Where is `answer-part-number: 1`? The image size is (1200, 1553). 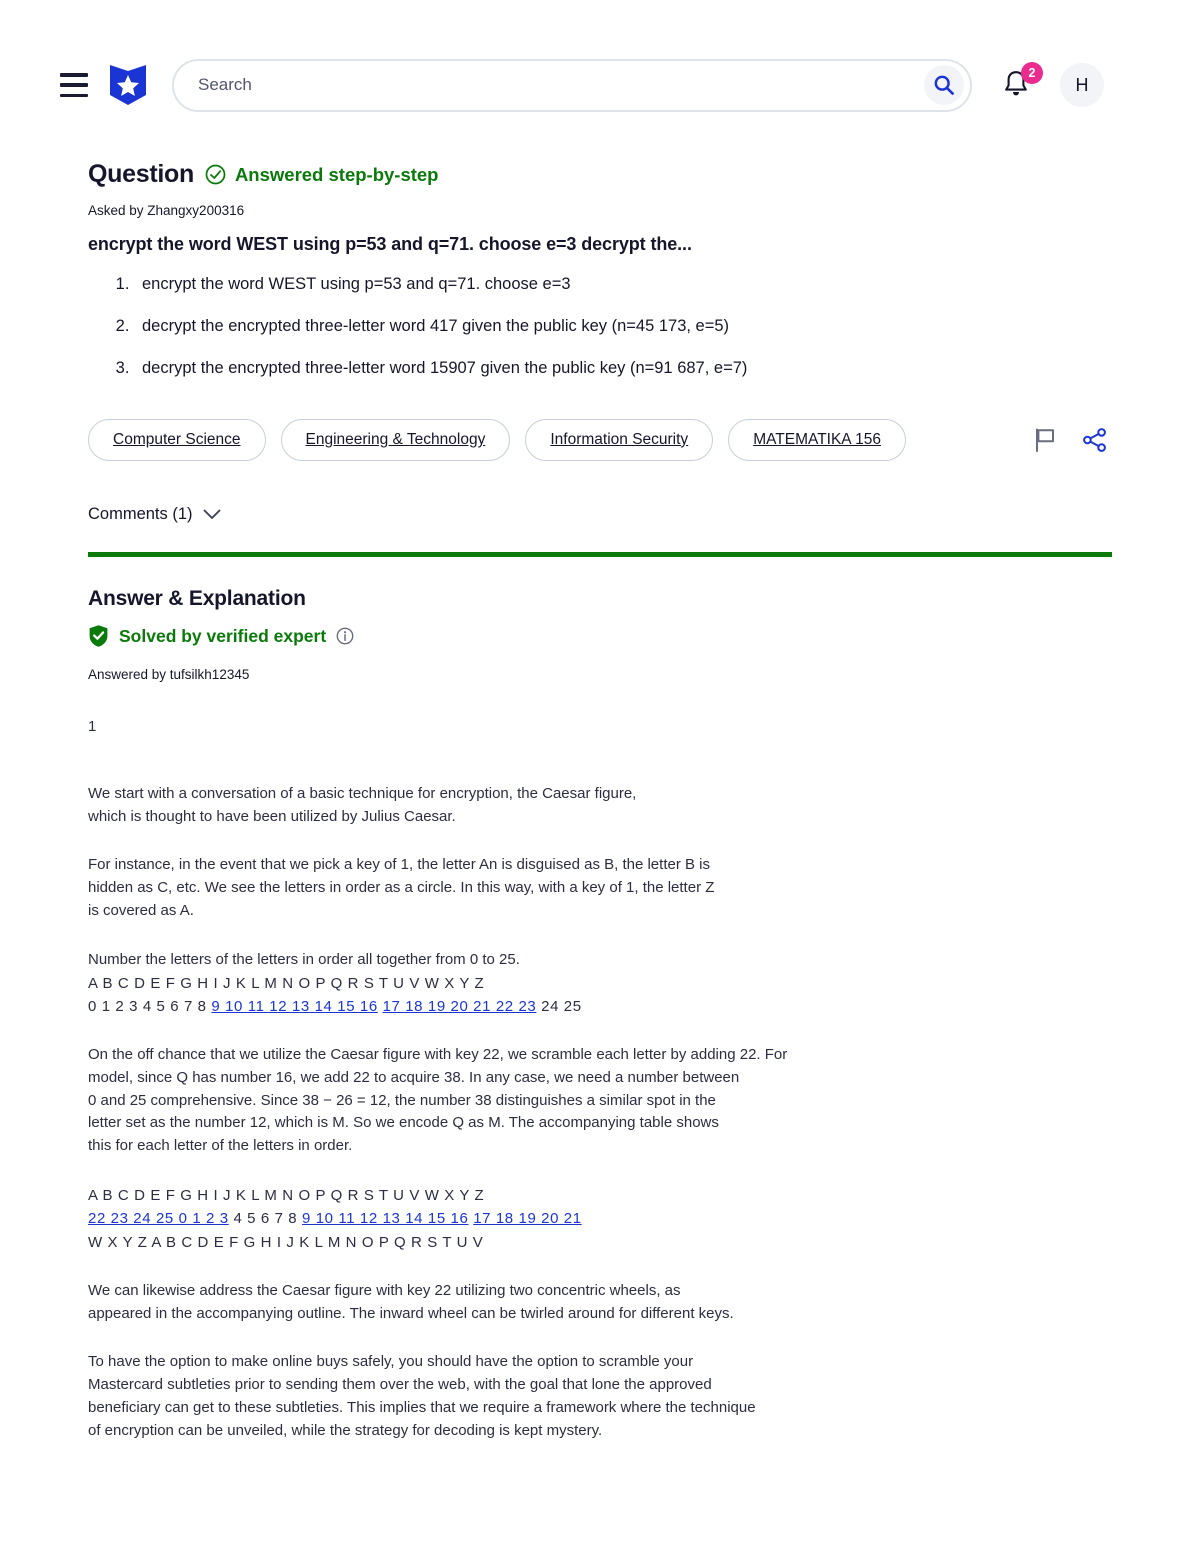
answer-part-number: 1 is located at coordinates (92, 726).